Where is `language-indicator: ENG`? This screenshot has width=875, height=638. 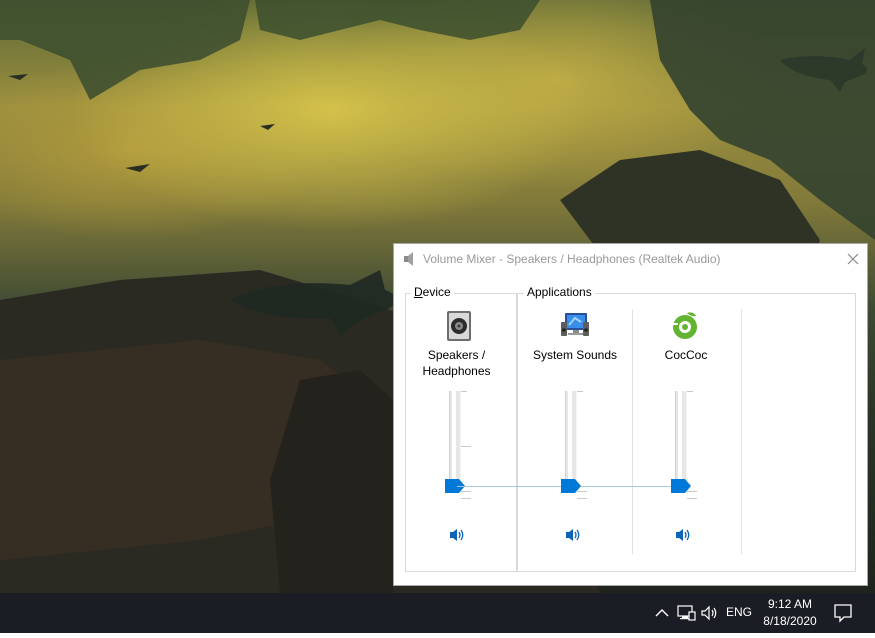
language-indicator: ENG is located at coordinates (739, 612).